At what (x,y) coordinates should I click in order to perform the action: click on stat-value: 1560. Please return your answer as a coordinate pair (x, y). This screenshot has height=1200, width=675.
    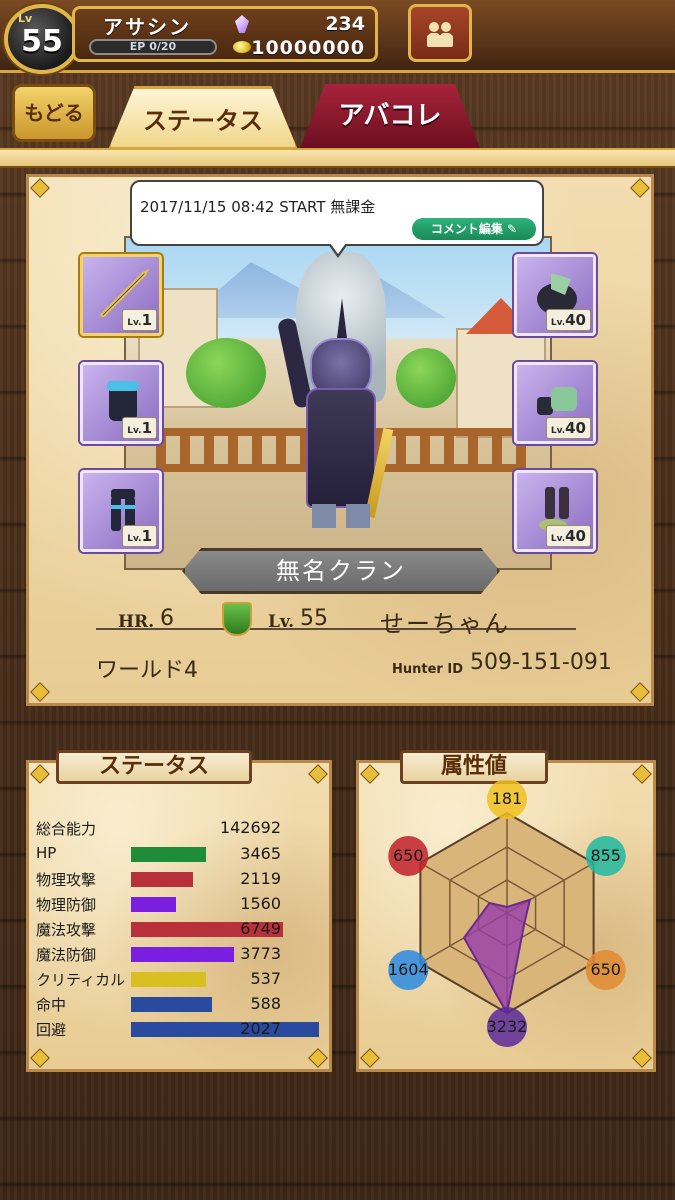
    Looking at the image, I should click on (260, 903).